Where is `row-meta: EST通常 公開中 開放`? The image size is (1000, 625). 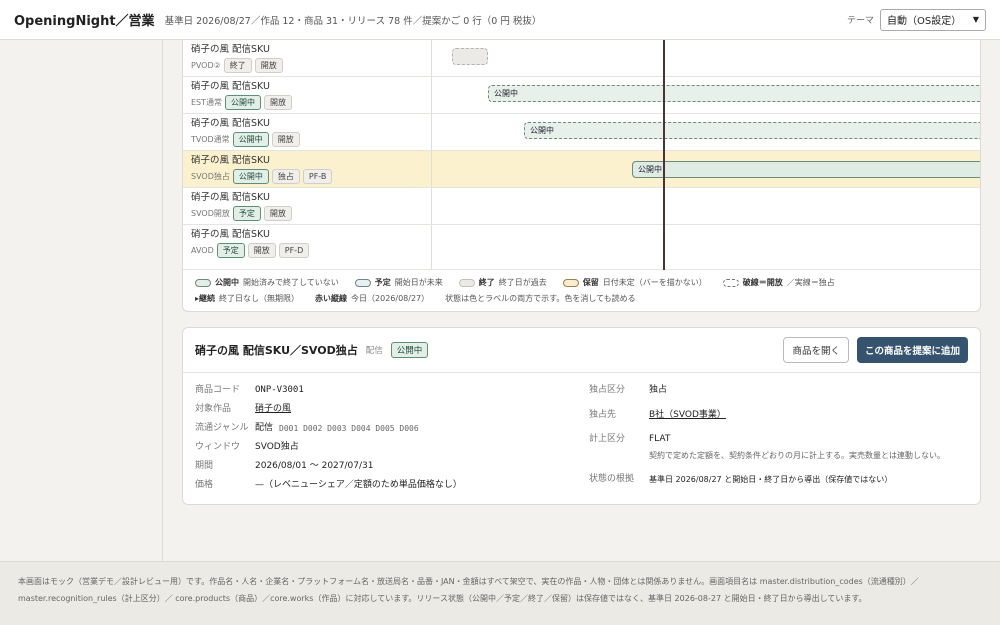 row-meta: EST通常 公開中 開放 is located at coordinates (311, 102).